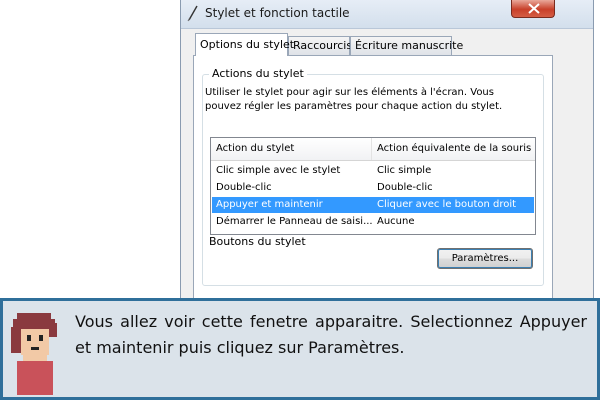  I want to click on tab-shortcuts: Raccourcis, so click(320, 45).